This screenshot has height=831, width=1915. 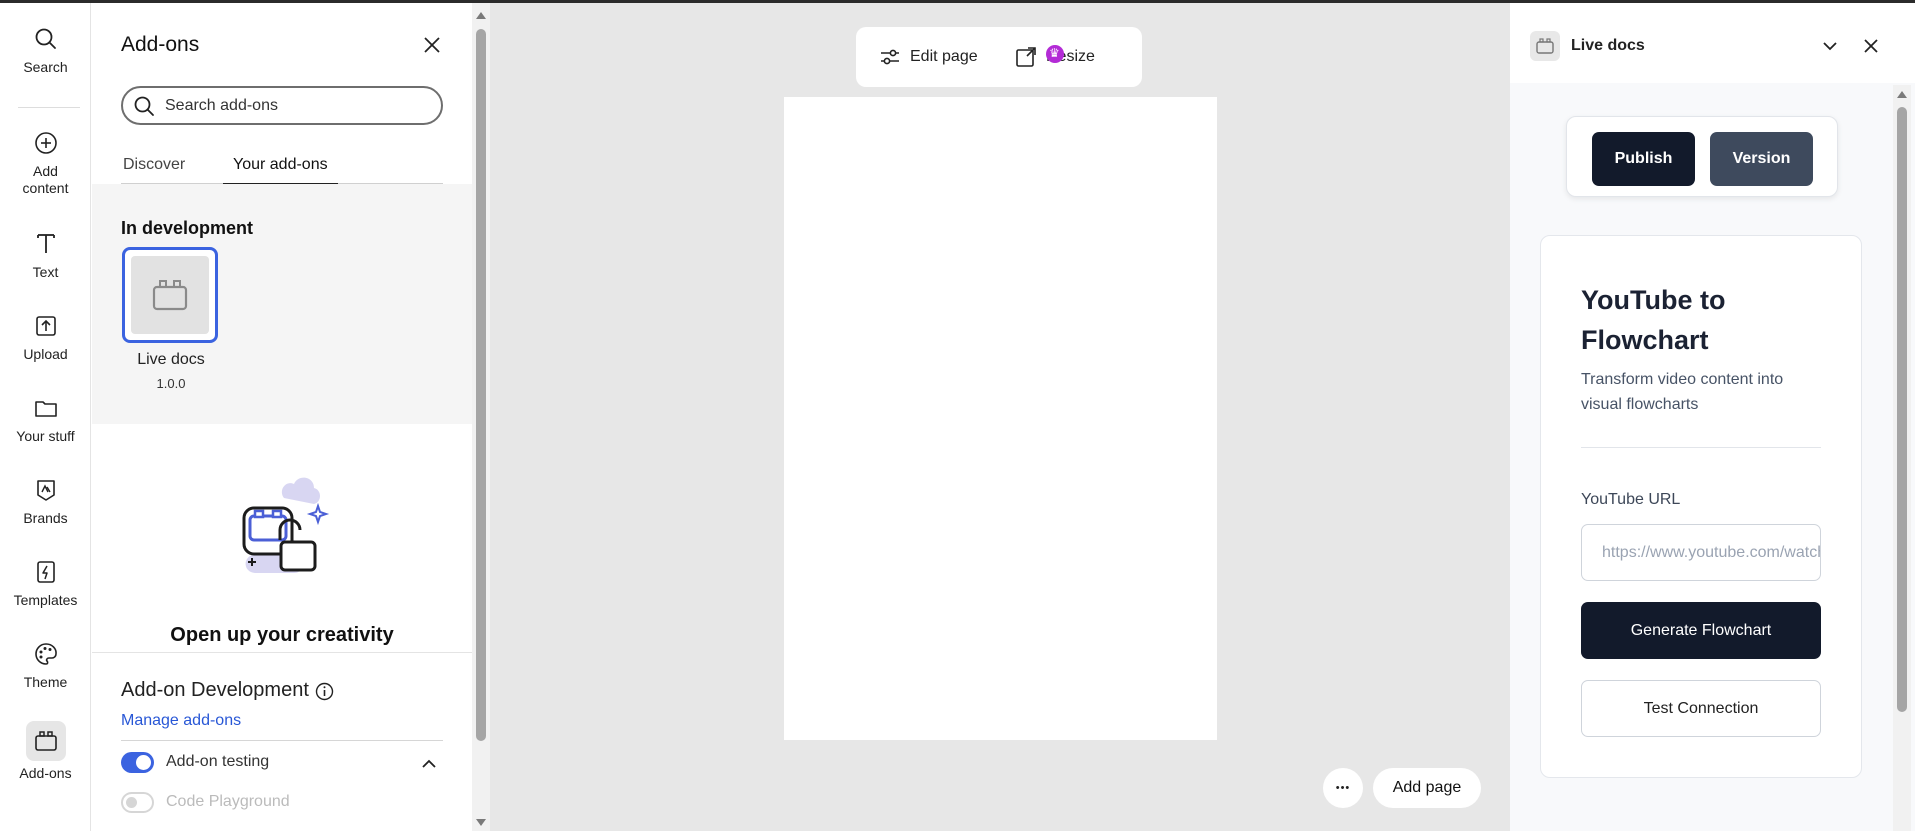 I want to click on templates-icon, so click(x=46, y=572).